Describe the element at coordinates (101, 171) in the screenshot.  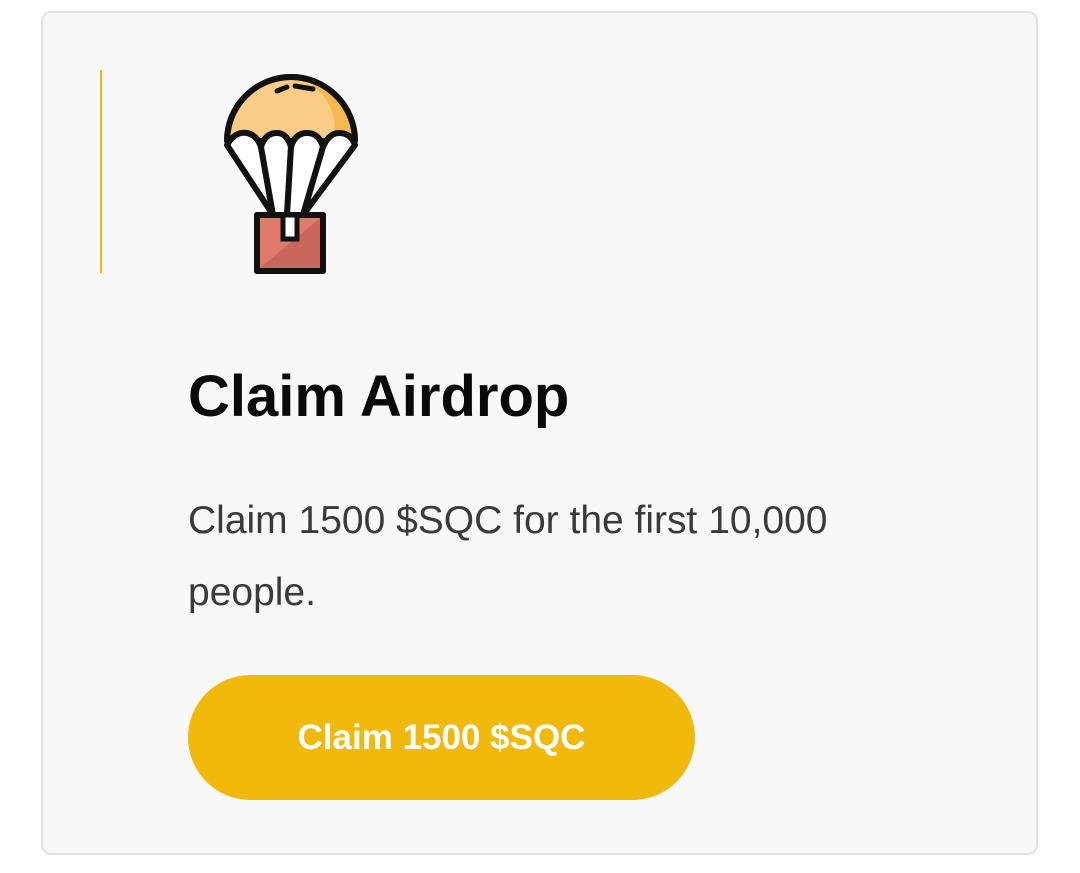
I see `accent-bar` at that location.